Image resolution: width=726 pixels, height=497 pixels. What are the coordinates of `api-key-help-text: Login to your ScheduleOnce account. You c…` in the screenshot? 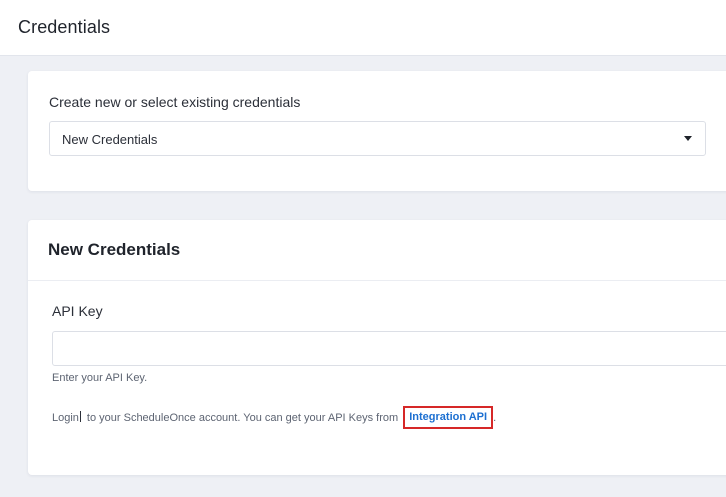 It's located at (274, 418).